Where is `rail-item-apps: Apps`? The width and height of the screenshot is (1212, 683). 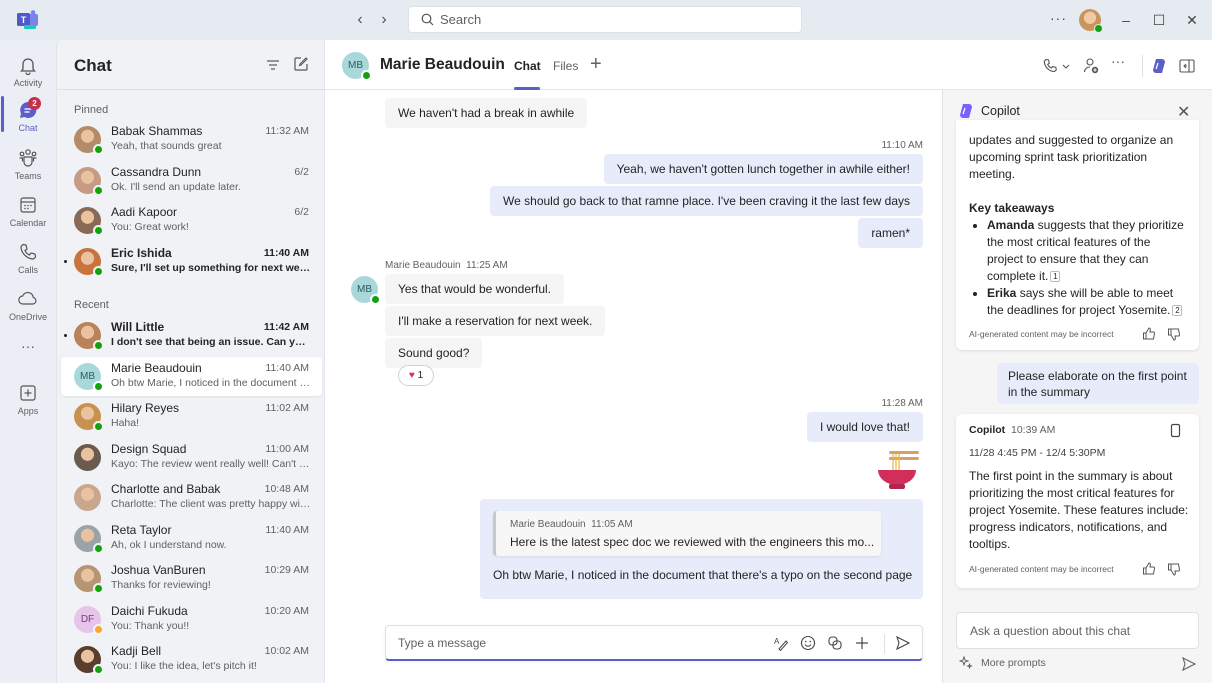
rail-item-apps: Apps is located at coordinates (28, 401).